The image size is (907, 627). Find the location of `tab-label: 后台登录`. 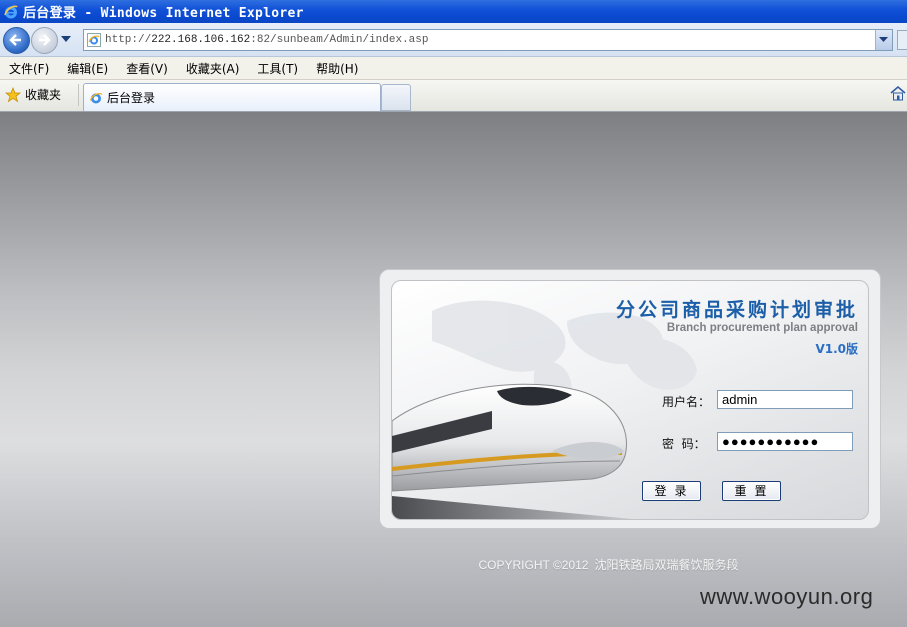

tab-label: 后台登录 is located at coordinates (131, 98).